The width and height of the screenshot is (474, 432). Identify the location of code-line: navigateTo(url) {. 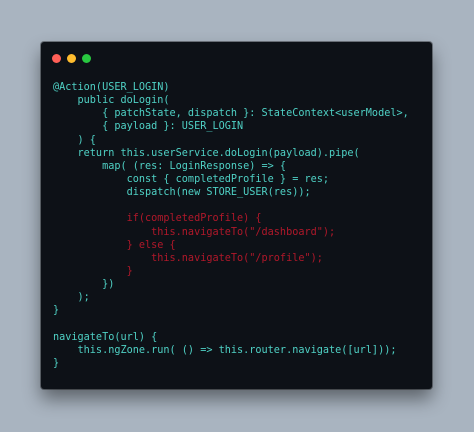
(105, 337).